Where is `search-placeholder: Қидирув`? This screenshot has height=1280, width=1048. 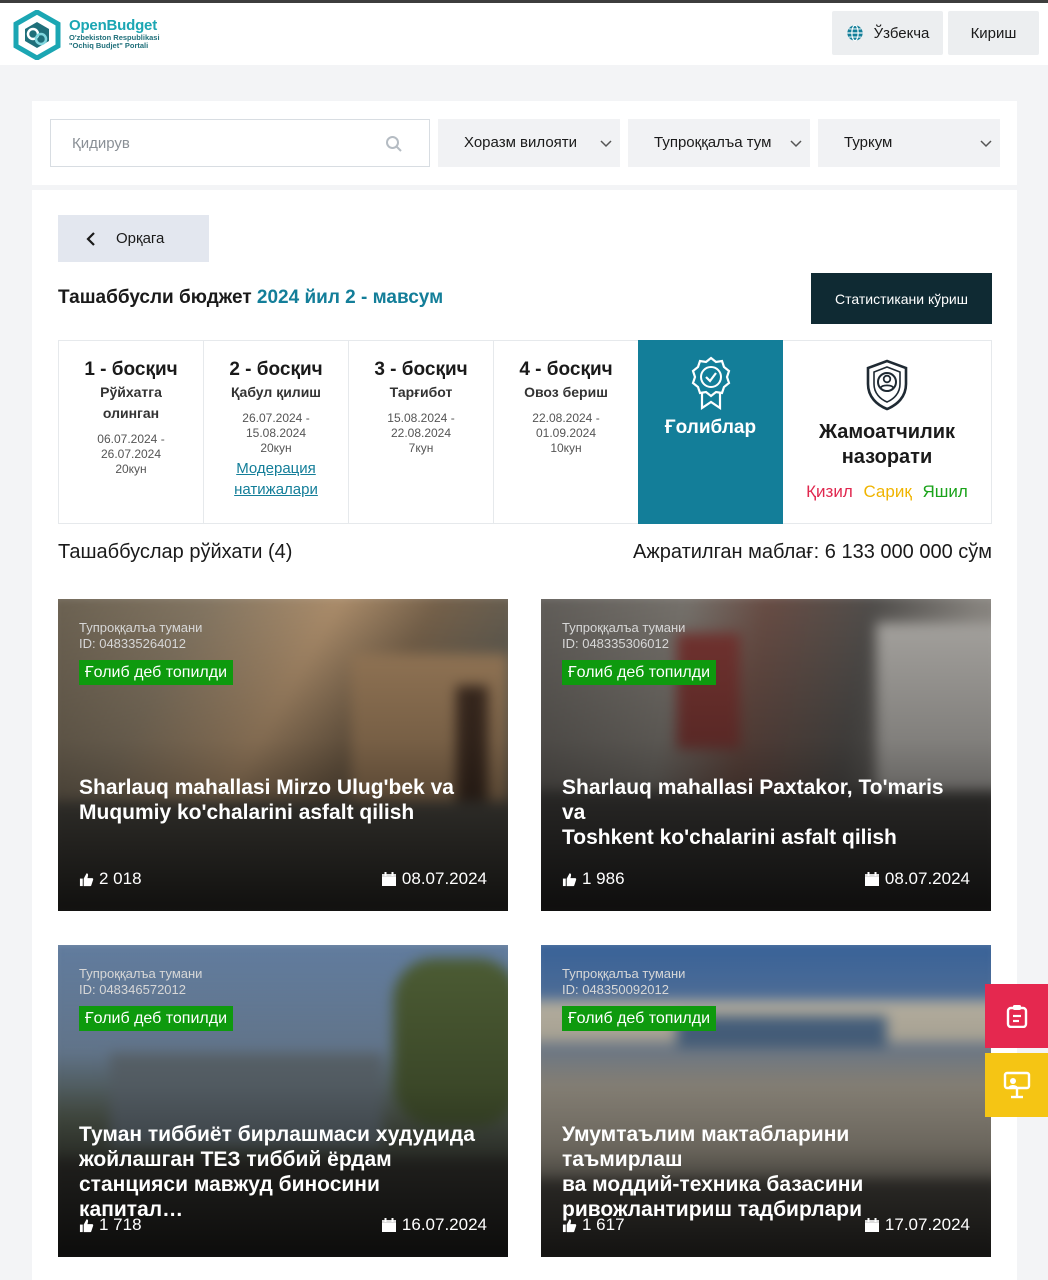 search-placeholder: Қидирув is located at coordinates (101, 143).